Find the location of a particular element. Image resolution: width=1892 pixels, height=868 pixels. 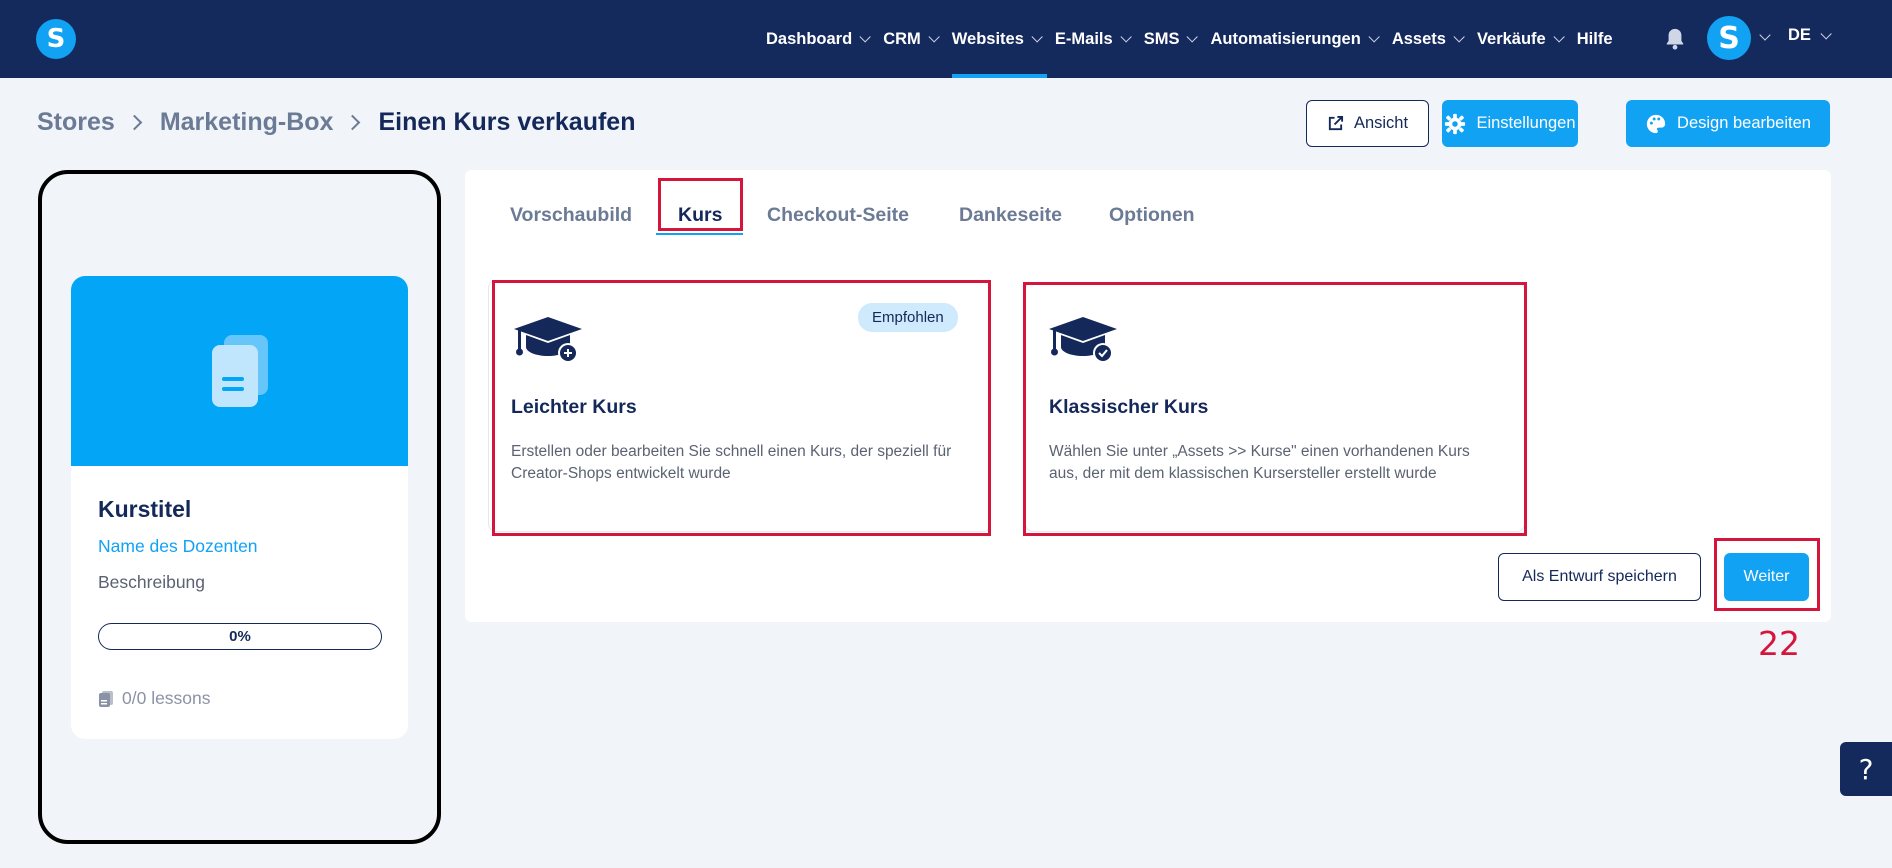

bell-icon is located at coordinates (1675, 39).